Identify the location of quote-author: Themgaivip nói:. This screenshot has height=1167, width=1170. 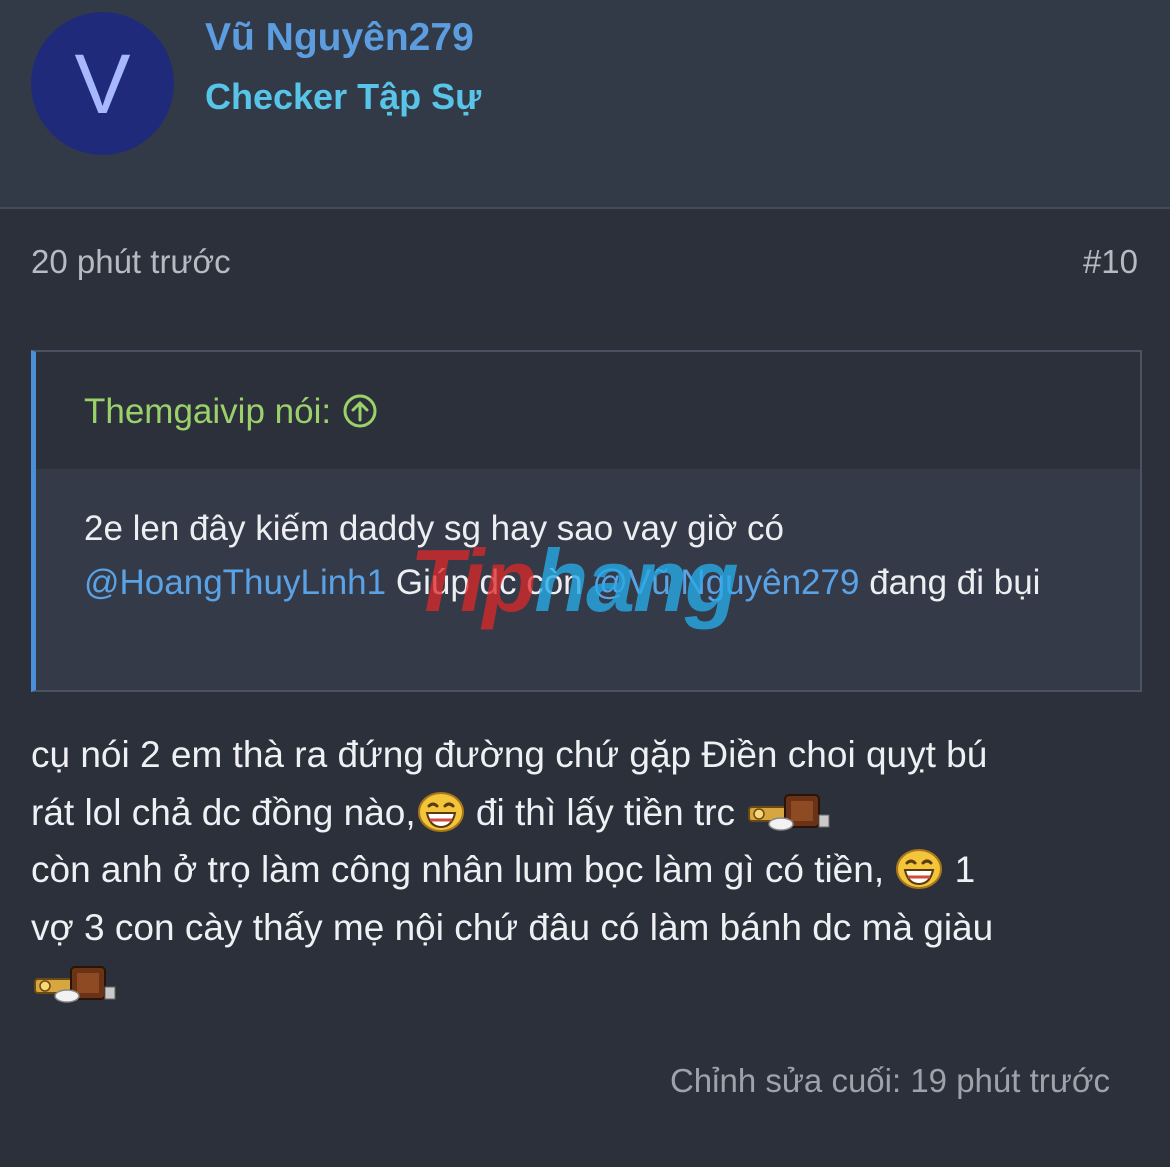
(230, 412).